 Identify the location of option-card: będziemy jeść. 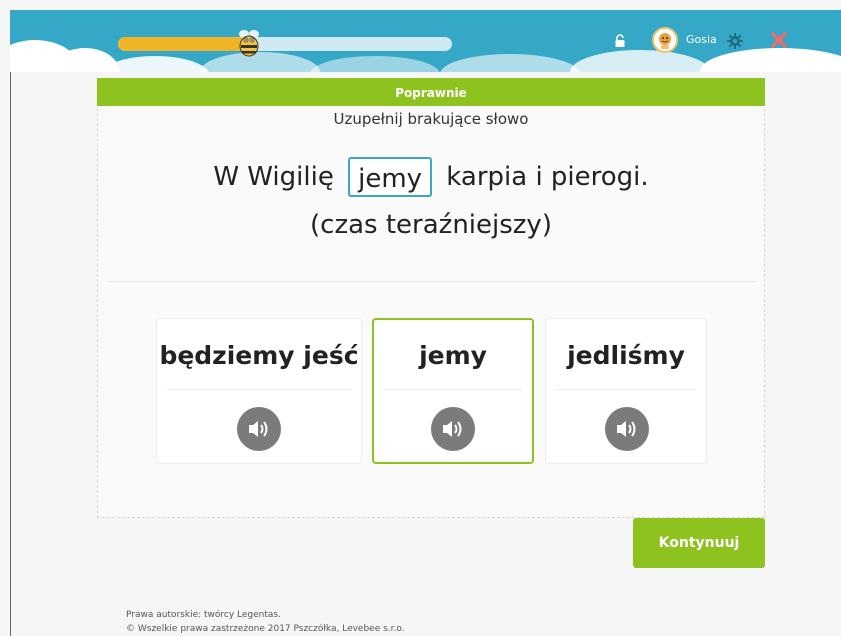
(259, 391).